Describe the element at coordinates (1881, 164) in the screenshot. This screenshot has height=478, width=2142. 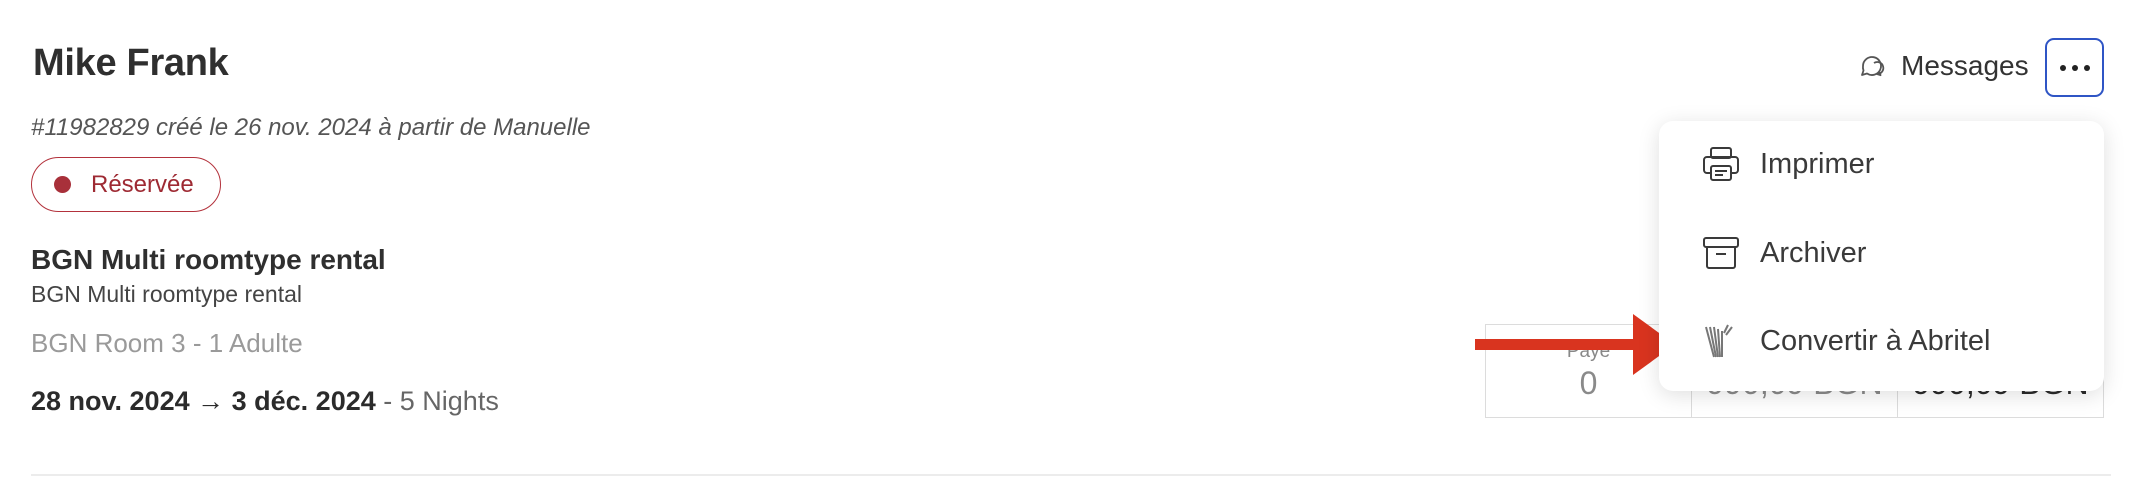
I see `menu-item-imprimer: Imprimer` at that location.